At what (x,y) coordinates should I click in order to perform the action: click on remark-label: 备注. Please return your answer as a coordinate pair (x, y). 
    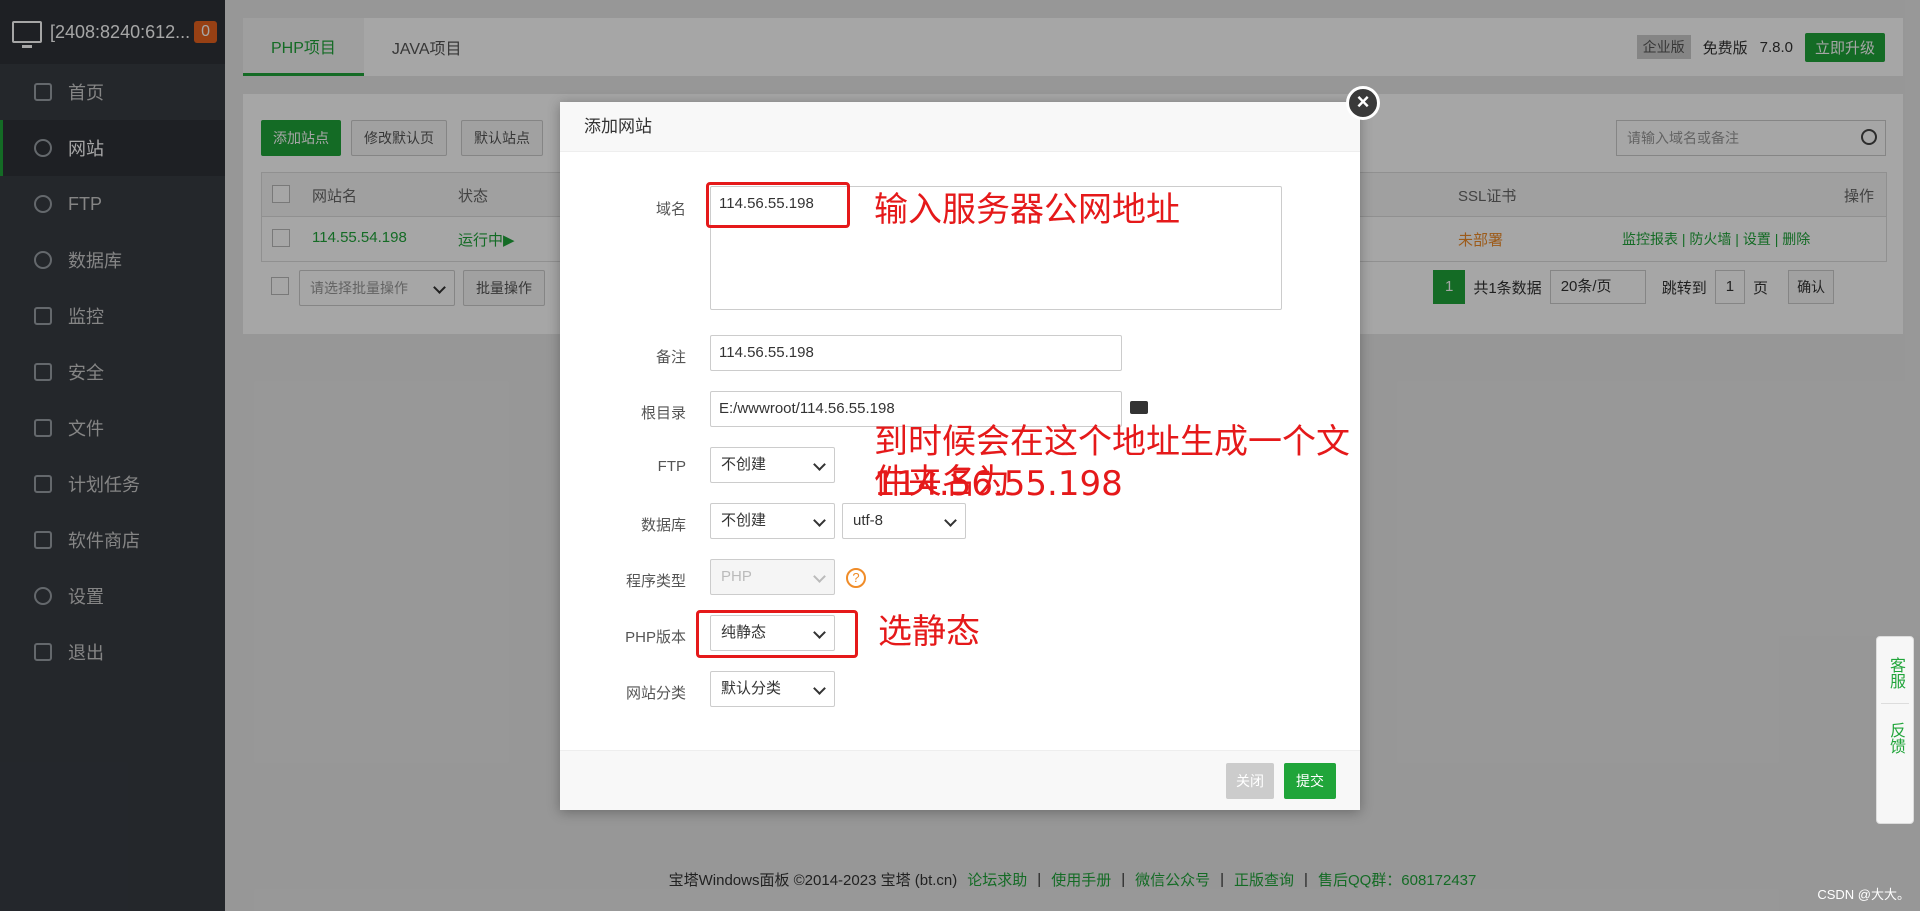
    Looking at the image, I should click on (670, 357).